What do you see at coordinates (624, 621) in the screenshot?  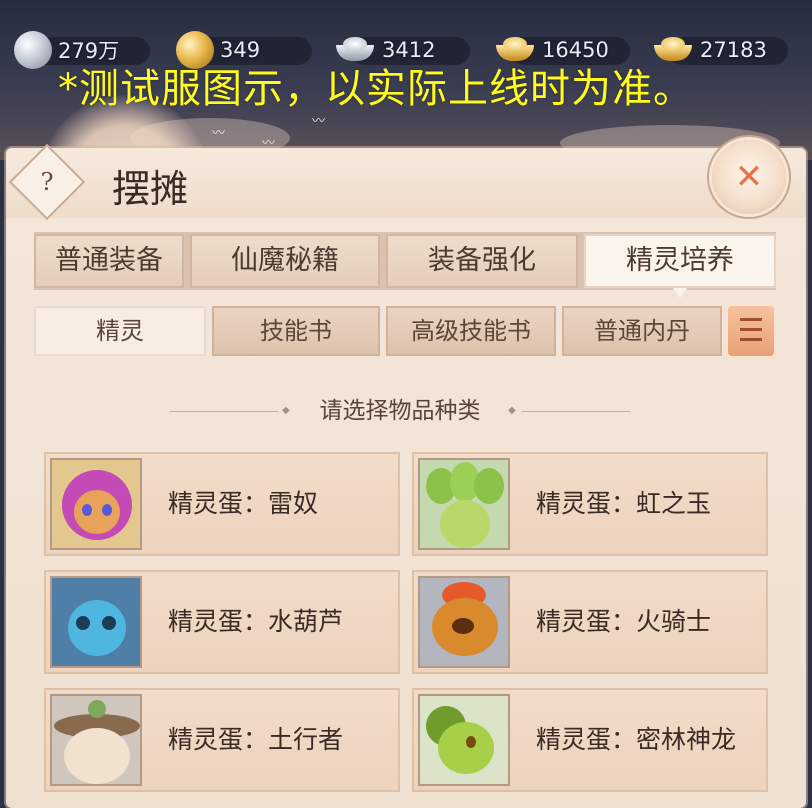 I see `item-name: 精灵蛋：火骑士` at bounding box center [624, 621].